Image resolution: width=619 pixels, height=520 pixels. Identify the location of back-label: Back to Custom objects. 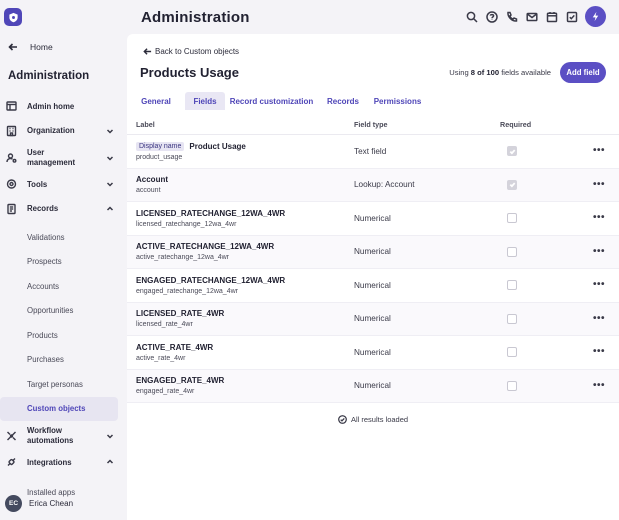
(197, 51).